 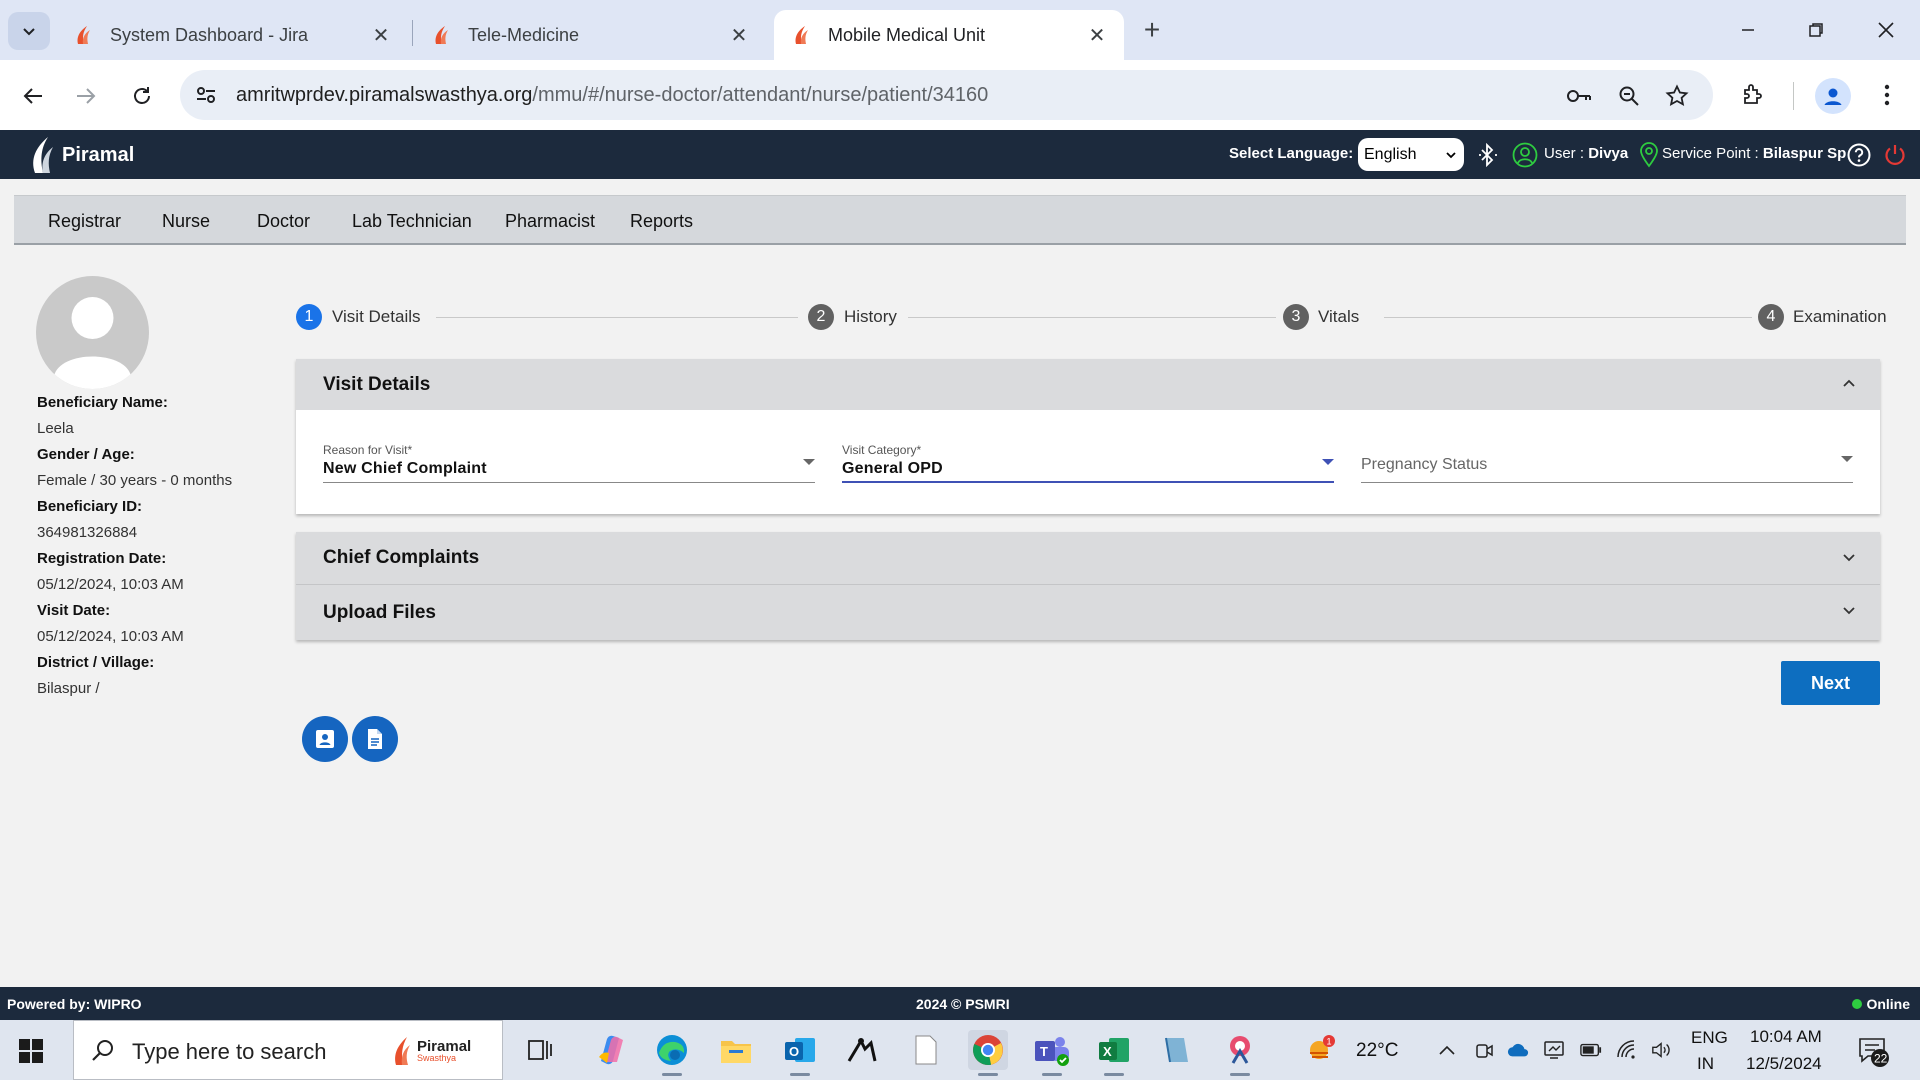 What do you see at coordinates (1849, 383) in the screenshot?
I see `chevron-up-icon` at bounding box center [1849, 383].